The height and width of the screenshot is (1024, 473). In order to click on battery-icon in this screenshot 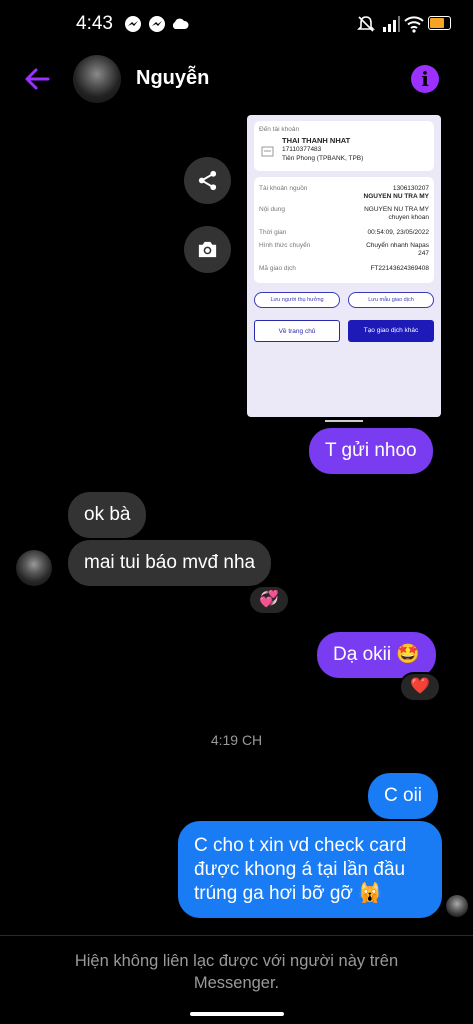, I will do `click(439, 23)`.